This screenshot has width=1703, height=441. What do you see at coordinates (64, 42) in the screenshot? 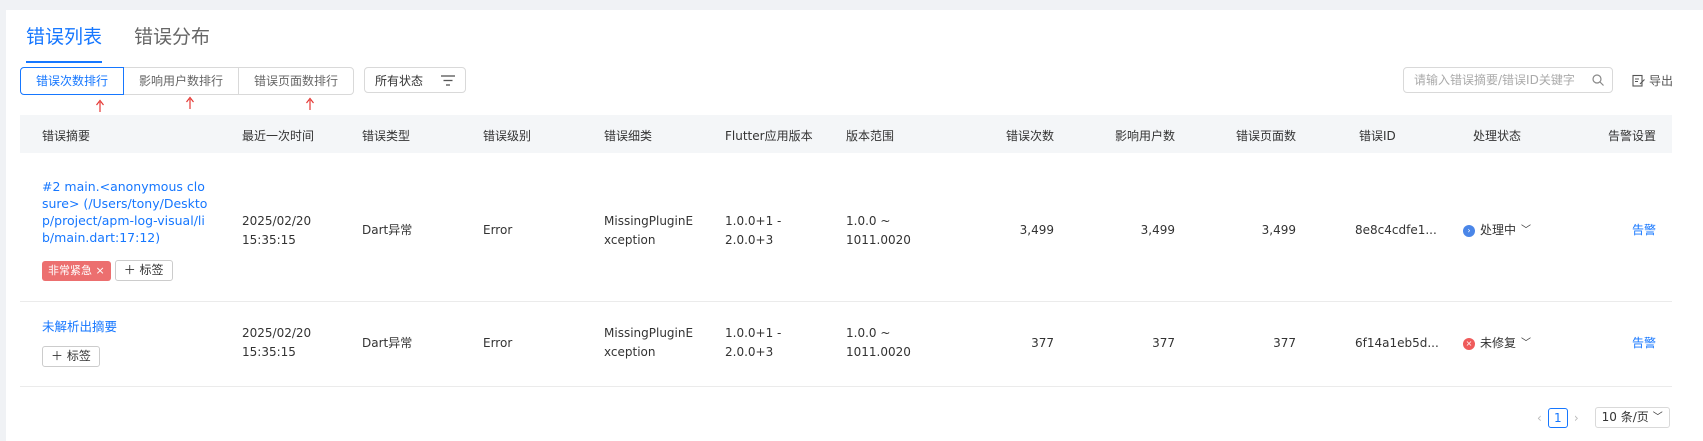
I see `tab-error-list: 错误列表` at bounding box center [64, 42].